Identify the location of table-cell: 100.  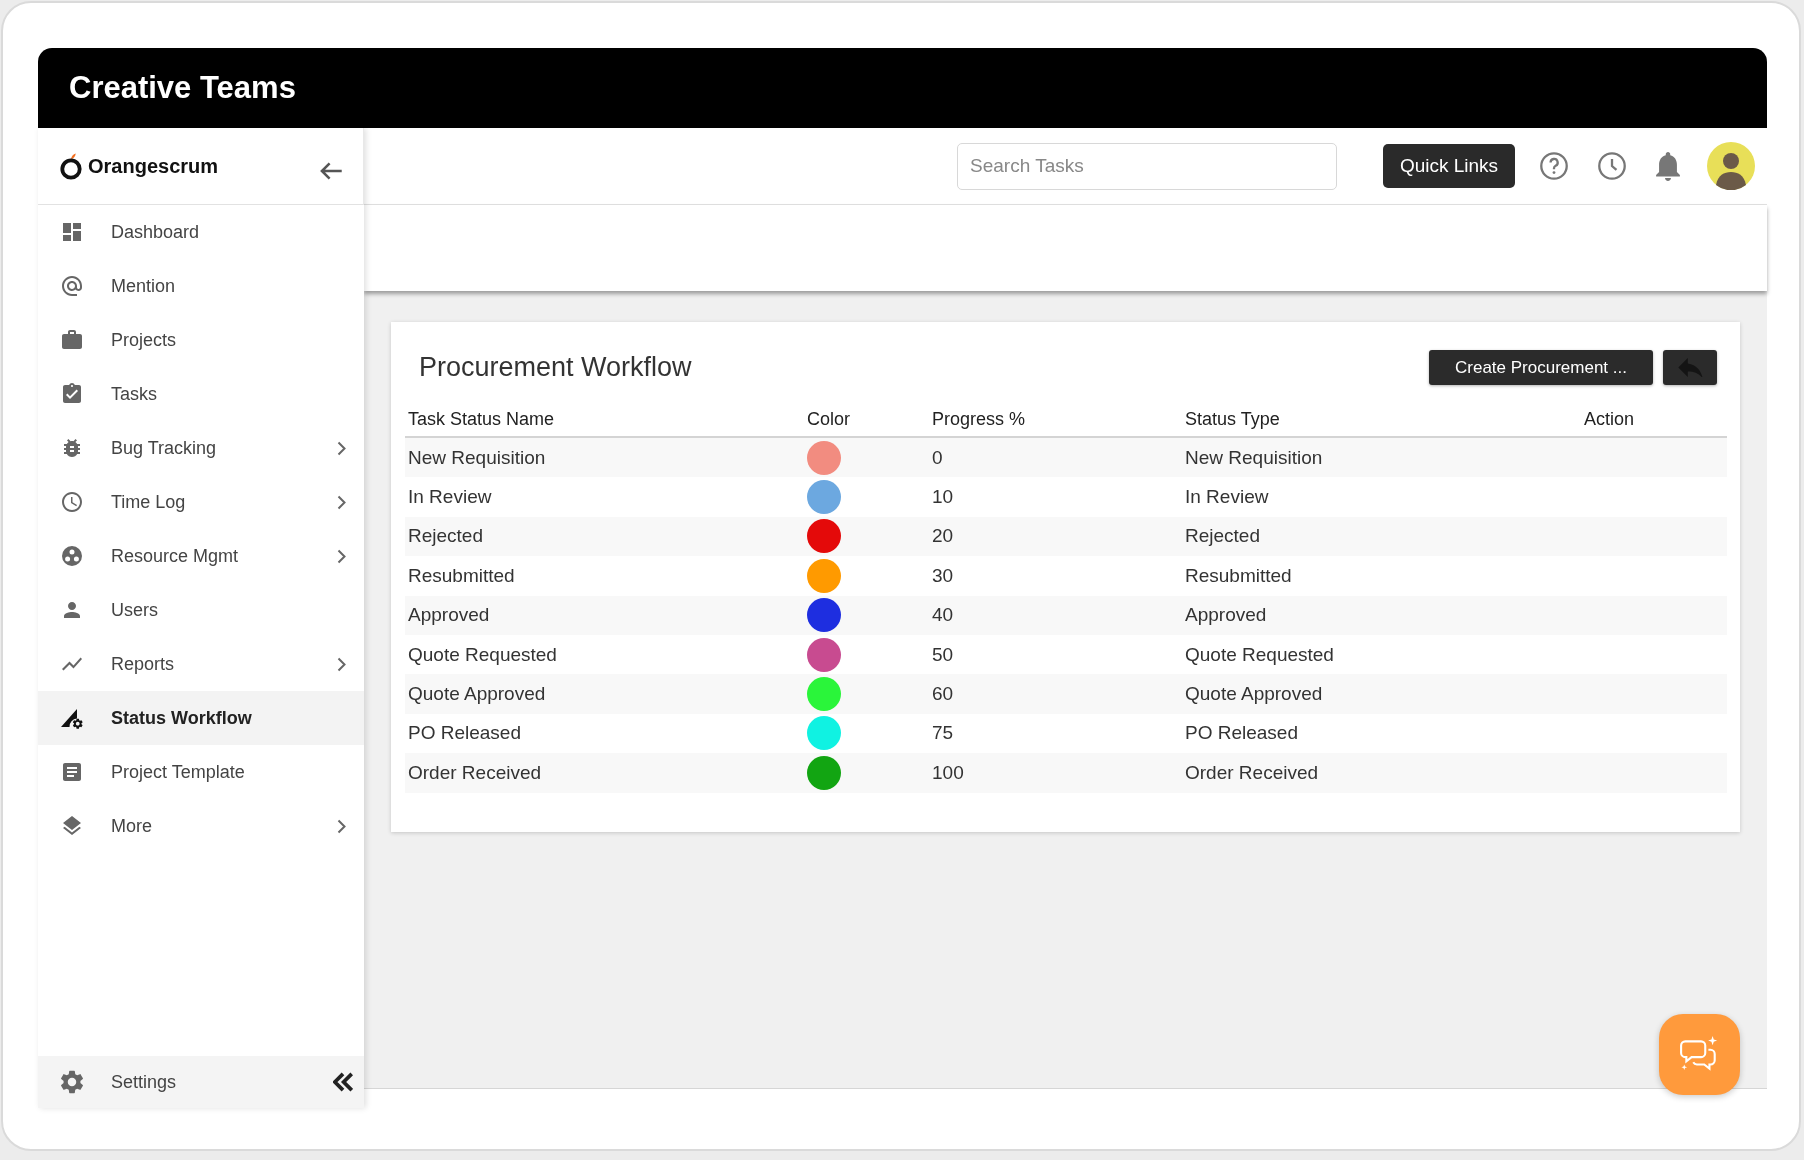
(948, 772).